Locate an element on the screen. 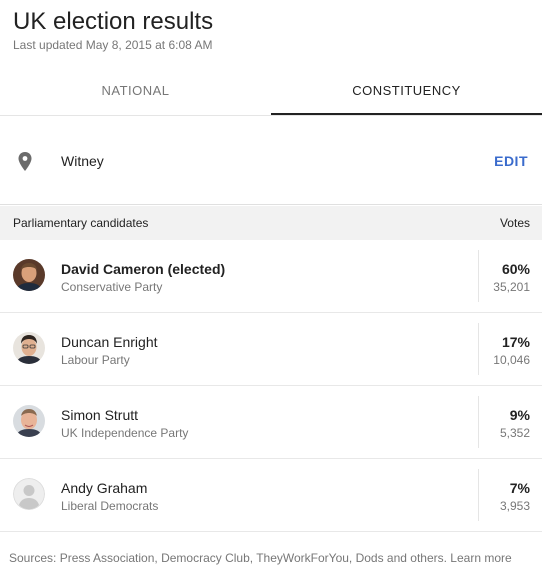 The image size is (542, 578). candidate-name: David Cameron (elected) is located at coordinates (143, 269).